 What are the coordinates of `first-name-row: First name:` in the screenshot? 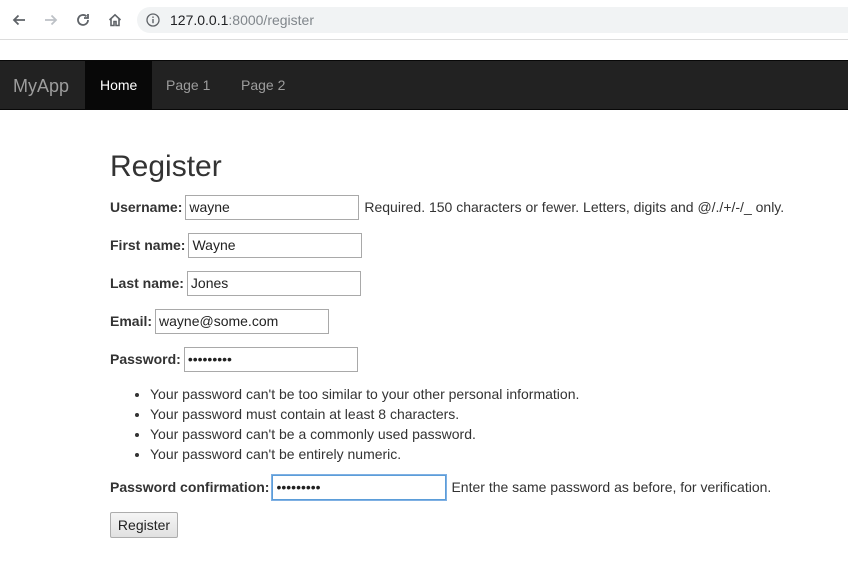 It's located at (236, 245).